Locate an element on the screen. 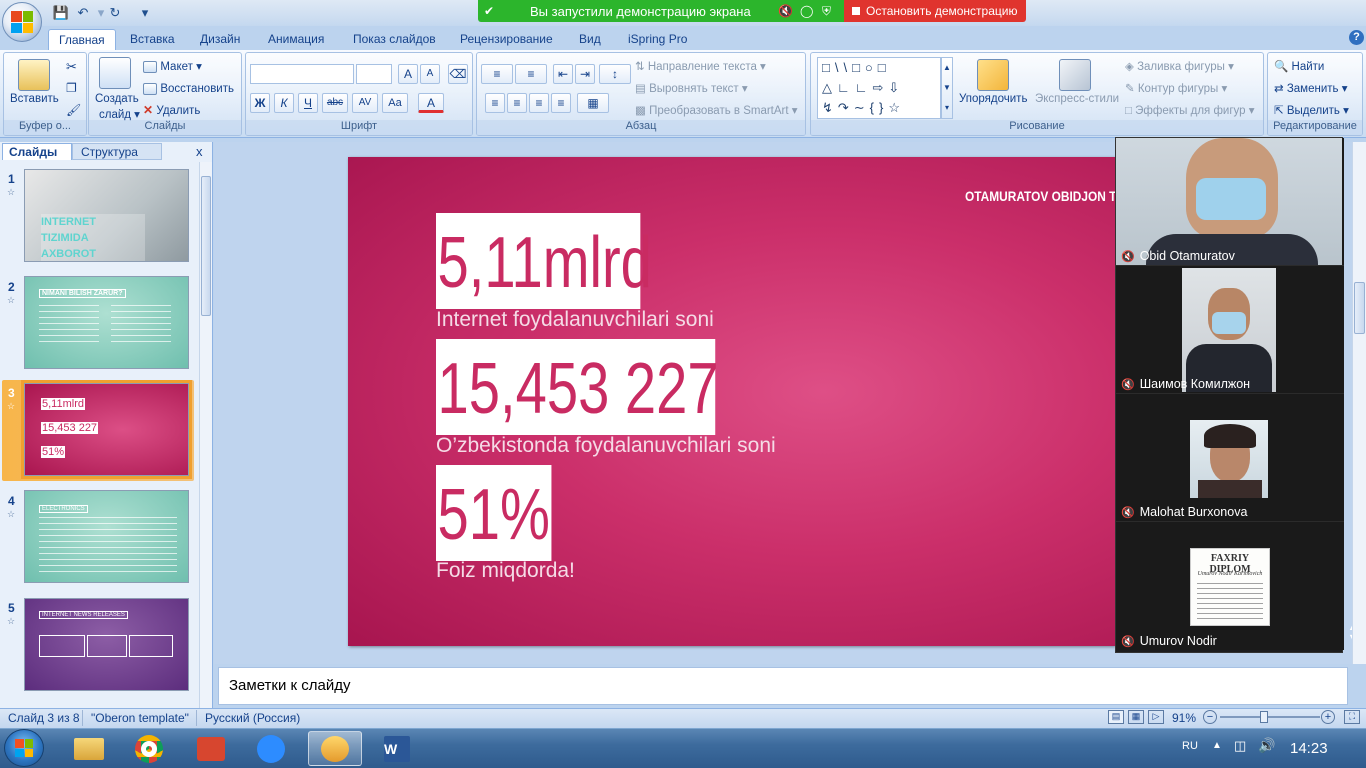 The width and height of the screenshot is (1366, 768). tab-review: Рецензирование is located at coordinates (506, 39).